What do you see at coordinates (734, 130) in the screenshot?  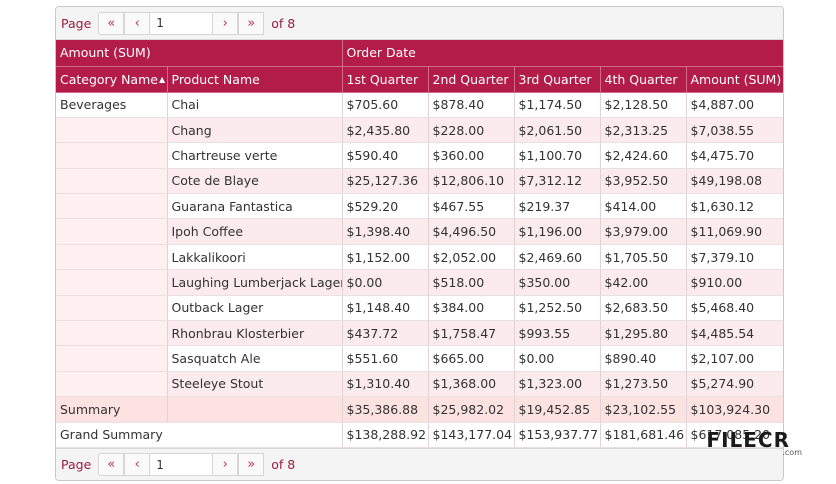 I see `total-value-cell: $7,038.55` at bounding box center [734, 130].